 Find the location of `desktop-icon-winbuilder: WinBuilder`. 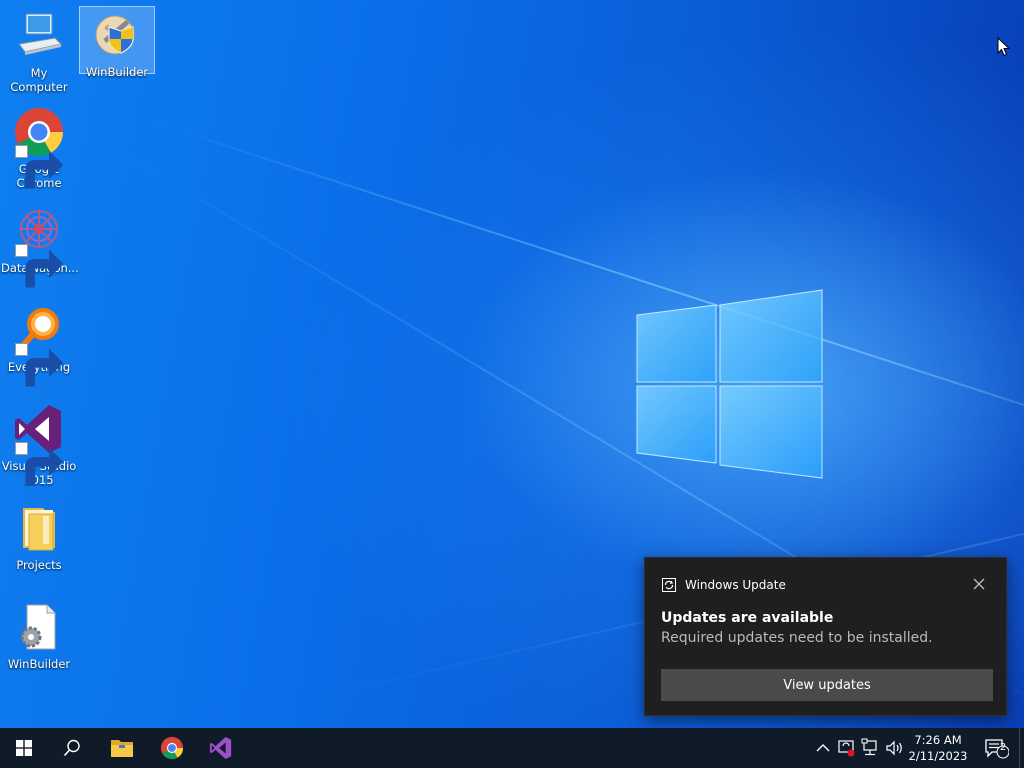

desktop-icon-winbuilder: WinBuilder is located at coordinates (117, 42).